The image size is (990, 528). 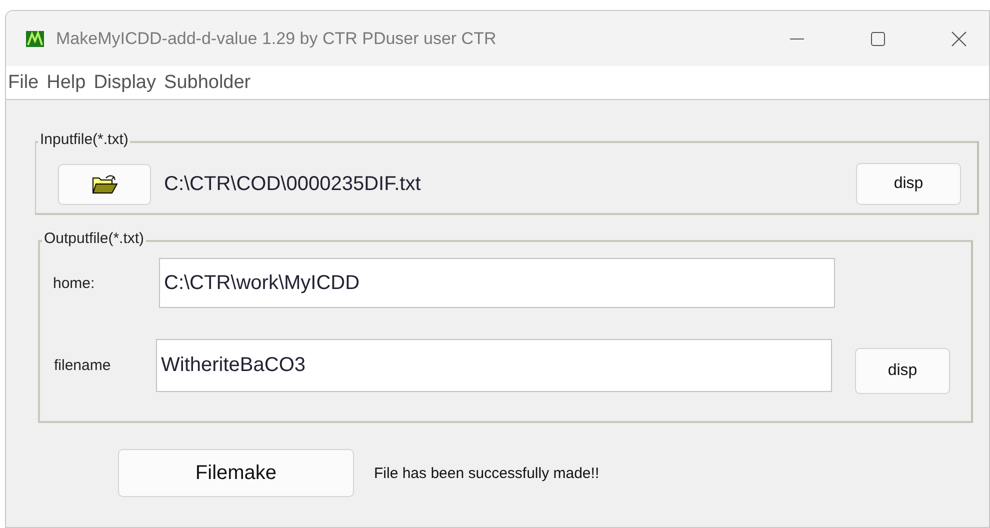 What do you see at coordinates (84, 139) in the screenshot?
I see `group-label: Inputfile(*.txt)` at bounding box center [84, 139].